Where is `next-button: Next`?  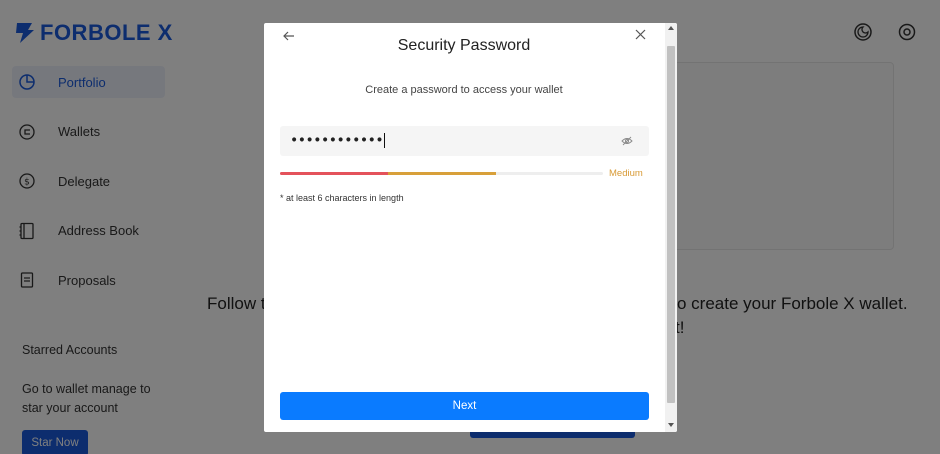
next-button: Next is located at coordinates (464, 406).